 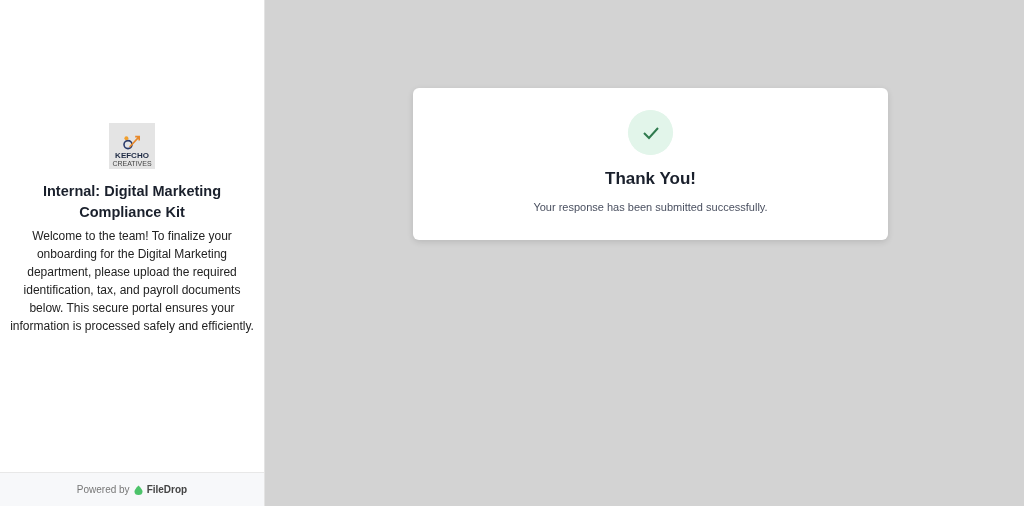 I want to click on thank-you-heading: Thank You!, so click(x=650, y=179).